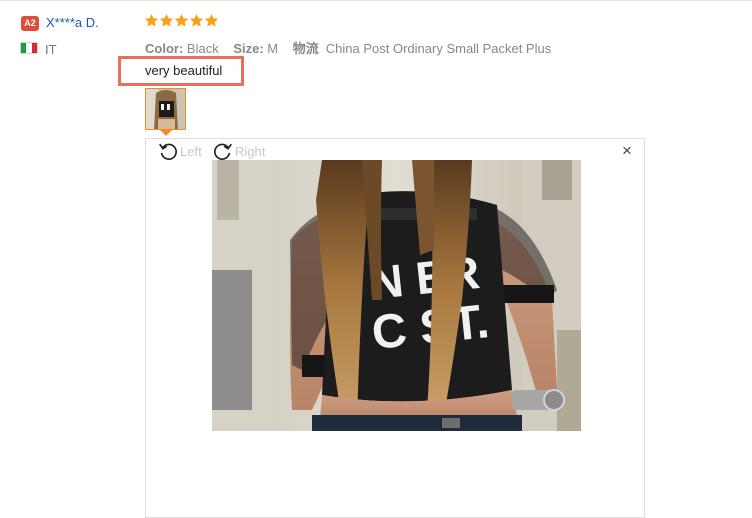 The height and width of the screenshot is (518, 752). I want to click on thumbnail-pointer-icon, so click(166, 133).